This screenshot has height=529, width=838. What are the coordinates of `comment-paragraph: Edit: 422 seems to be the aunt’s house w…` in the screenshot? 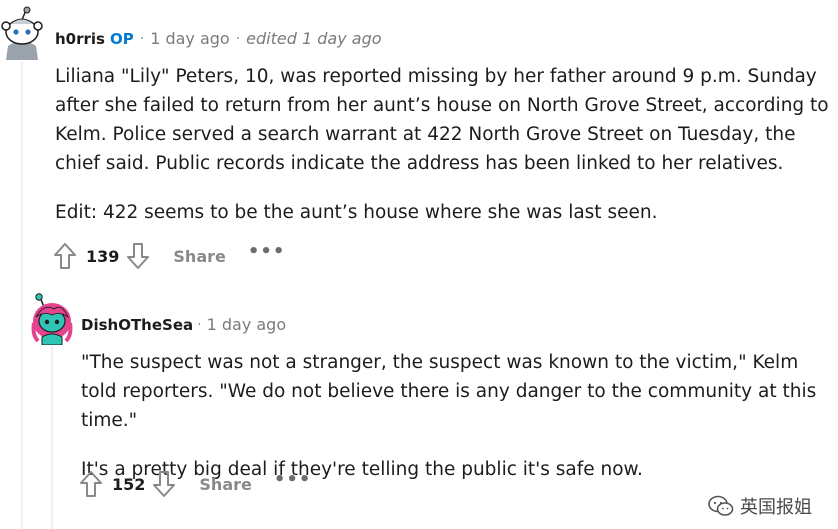 It's located at (356, 212).